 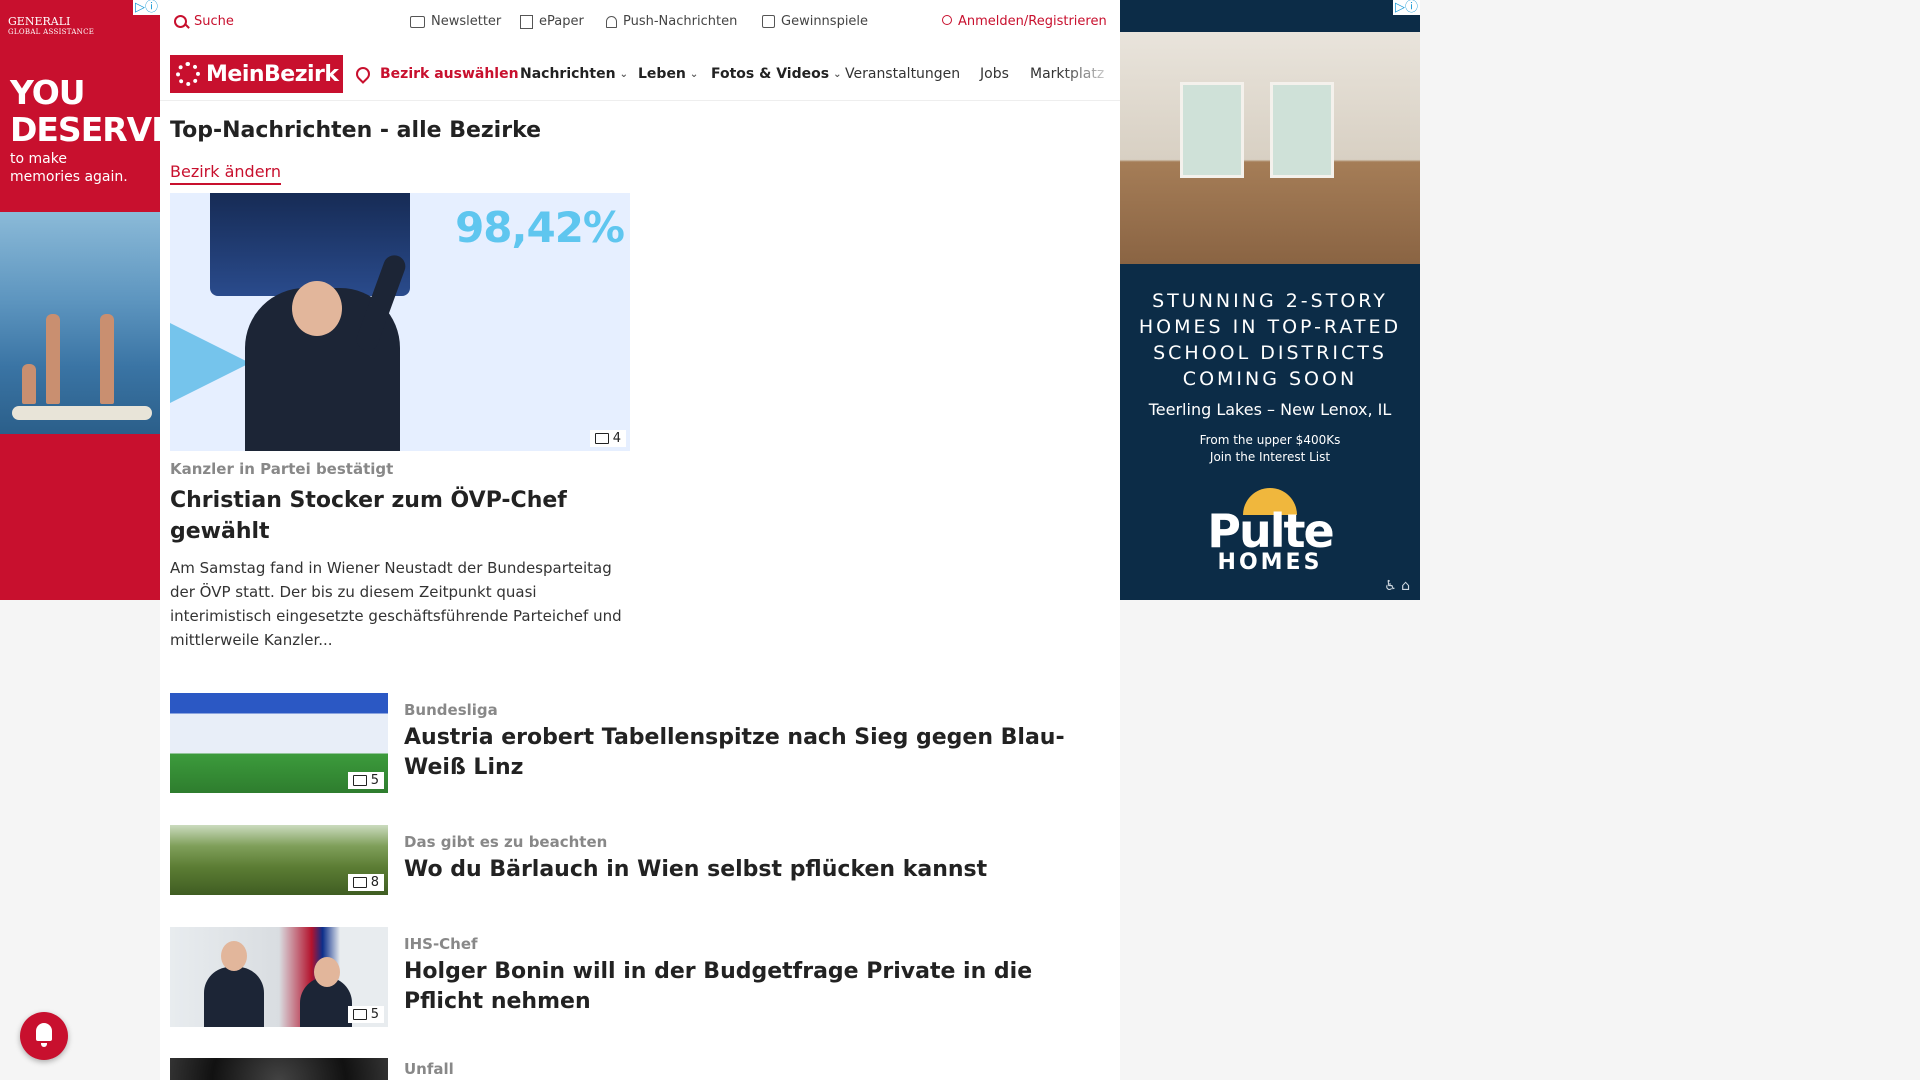 I want to click on bell-icon, so click(x=611, y=21).